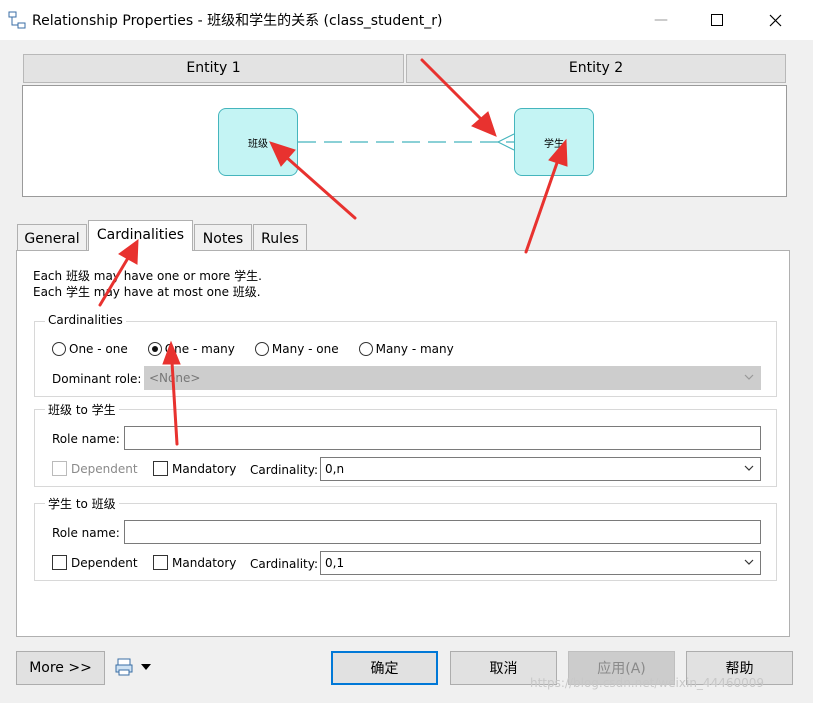  Describe the element at coordinates (540, 563) in the screenshot. I see `cardinality-select-b: 0,1` at that location.